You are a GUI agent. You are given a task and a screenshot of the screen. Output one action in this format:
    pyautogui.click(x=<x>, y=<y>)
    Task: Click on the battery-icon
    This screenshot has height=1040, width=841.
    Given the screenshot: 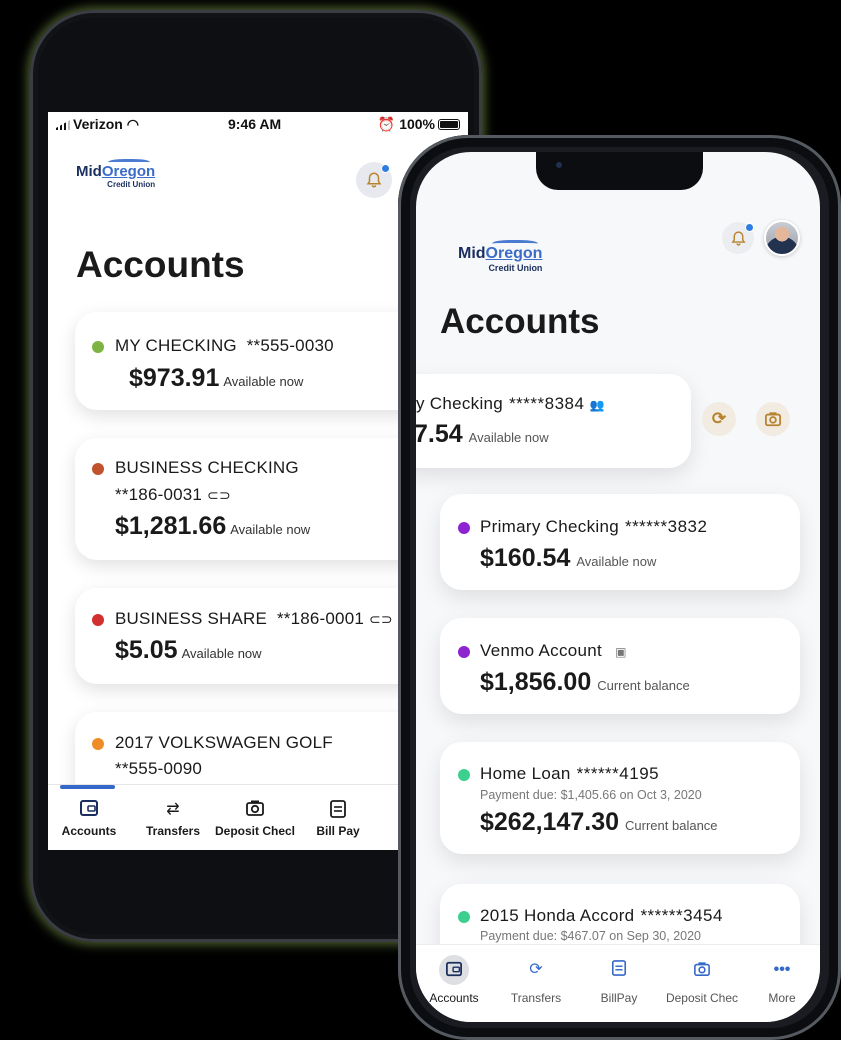 What is the action you would take?
    pyautogui.click(x=449, y=124)
    